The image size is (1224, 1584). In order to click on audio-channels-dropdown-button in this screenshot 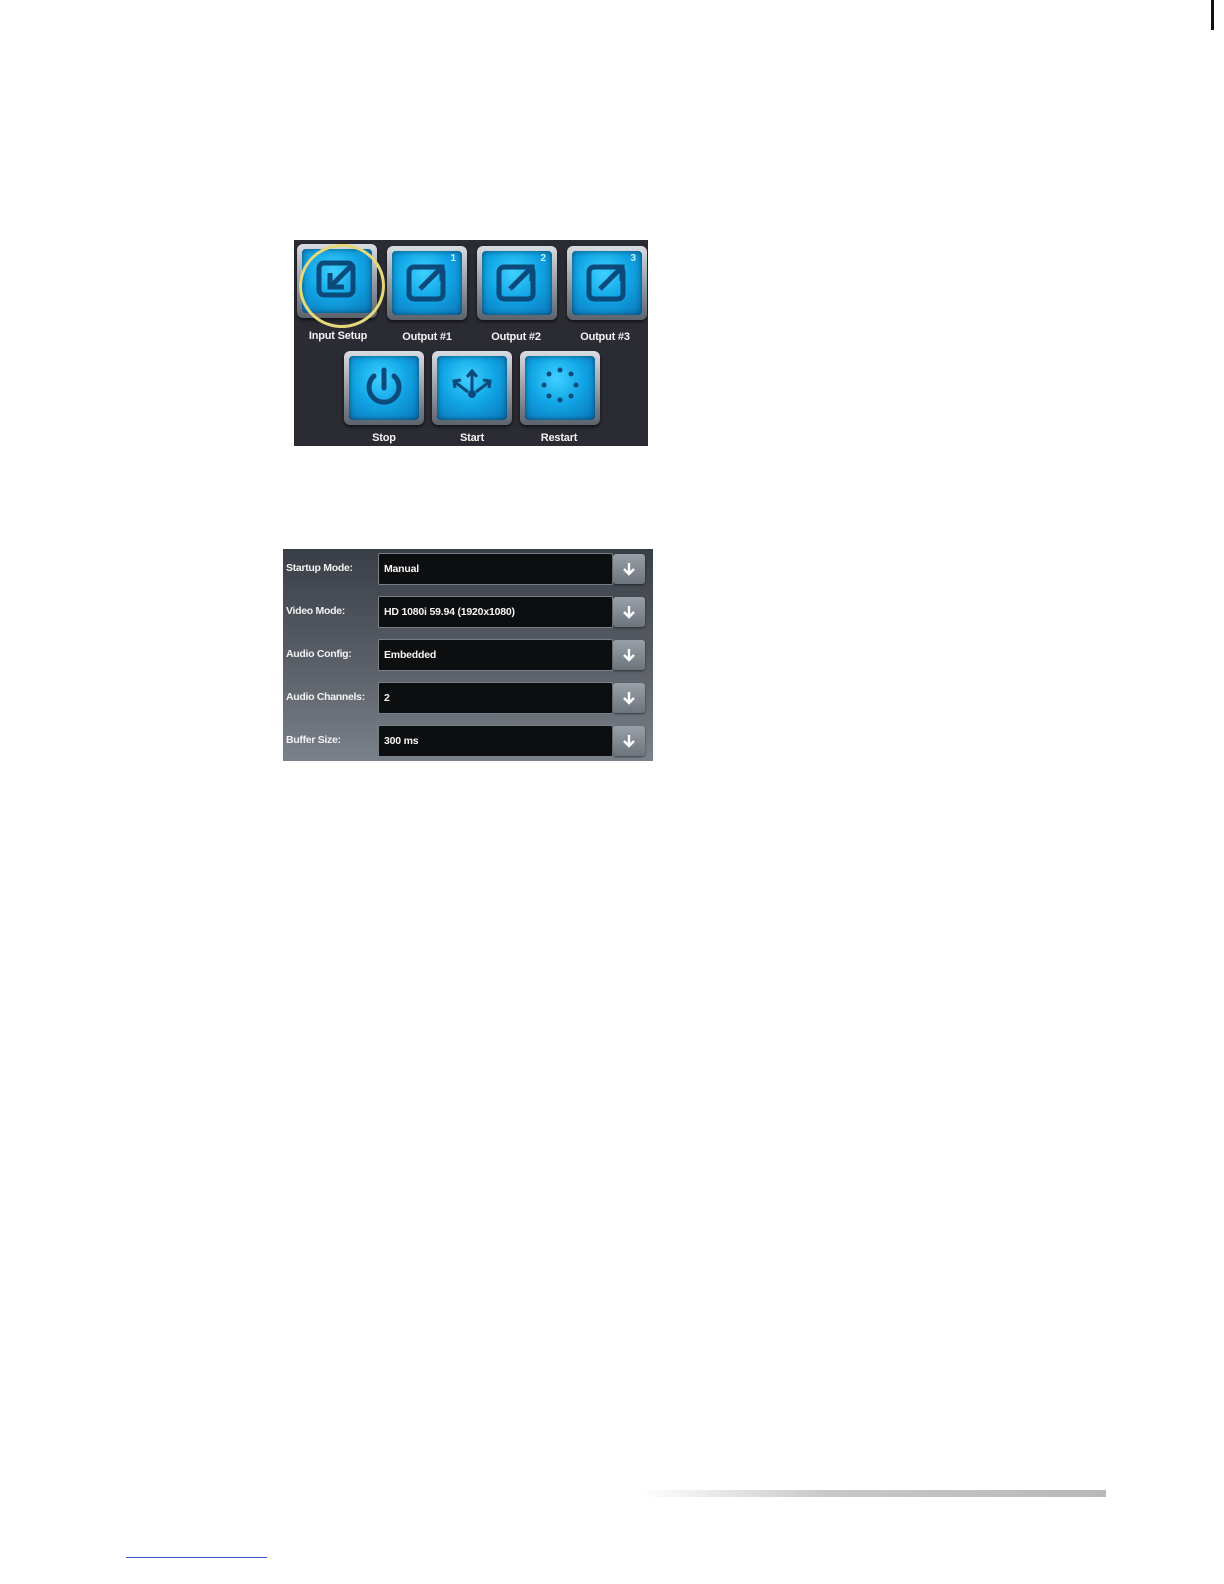, I will do `click(629, 698)`.